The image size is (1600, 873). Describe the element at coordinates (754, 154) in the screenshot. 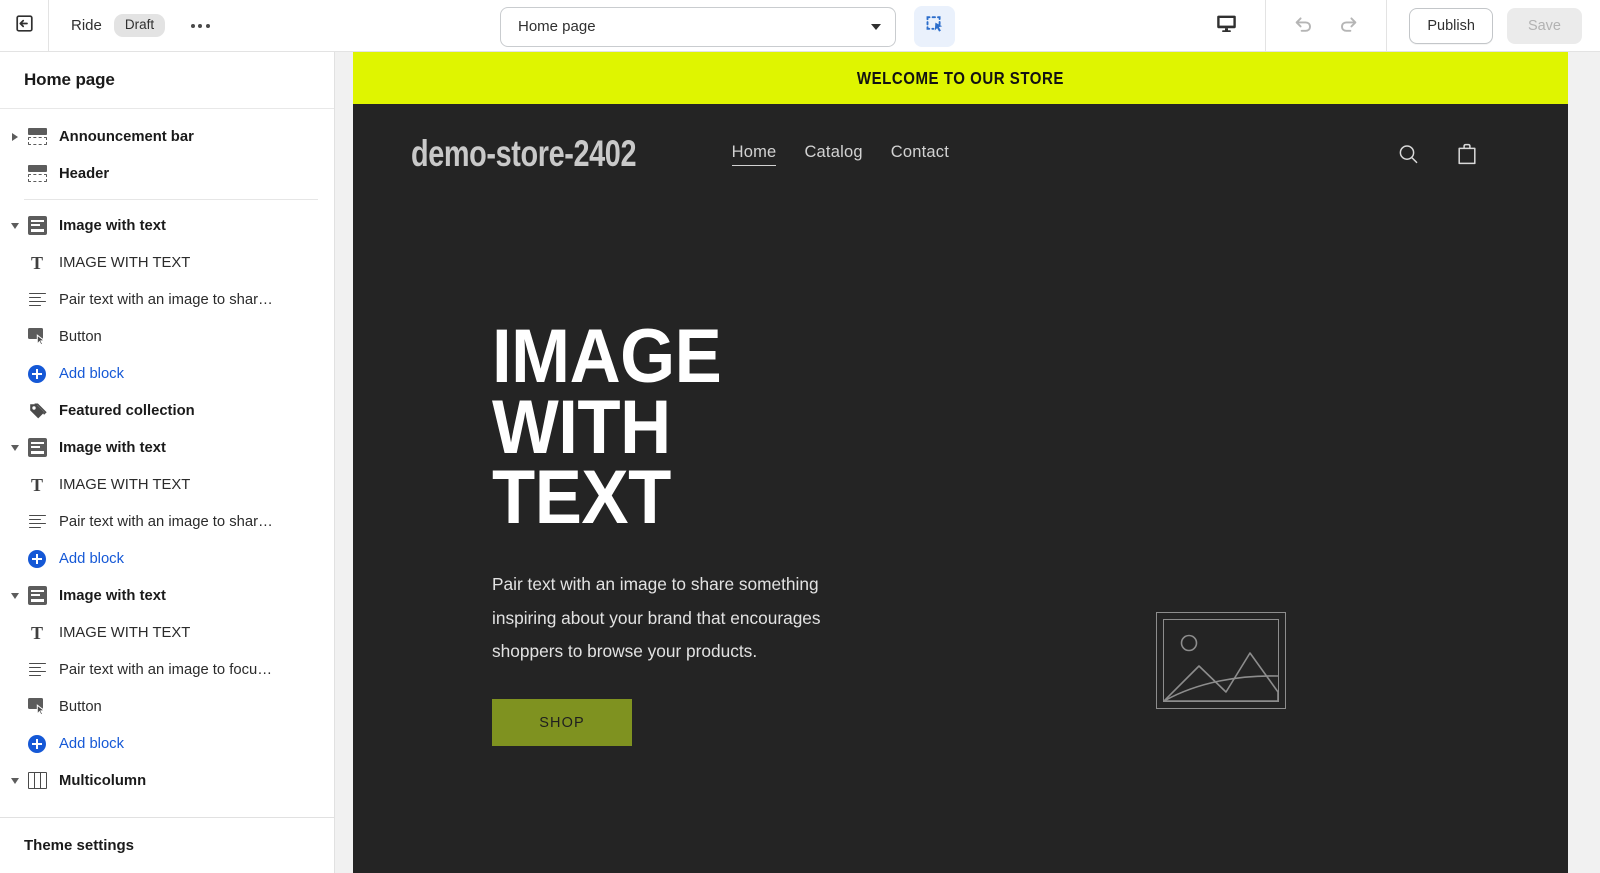

I see `store-nav-link-home: Home` at that location.